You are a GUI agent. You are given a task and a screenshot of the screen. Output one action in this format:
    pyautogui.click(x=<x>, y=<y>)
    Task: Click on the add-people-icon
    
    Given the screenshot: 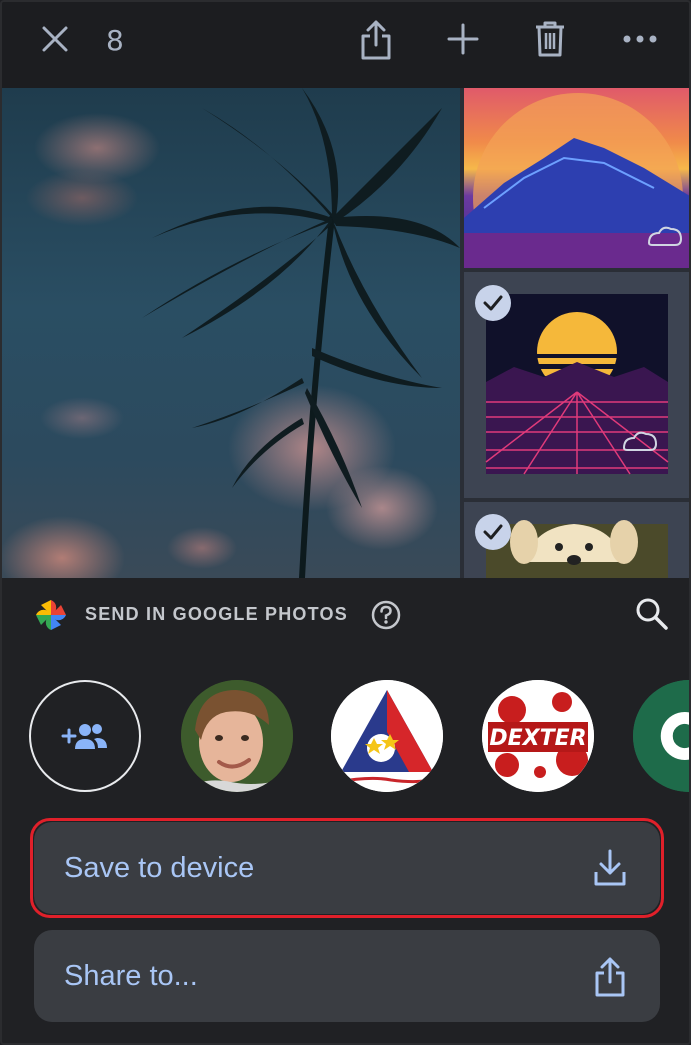 What is the action you would take?
    pyautogui.click(x=84, y=736)
    